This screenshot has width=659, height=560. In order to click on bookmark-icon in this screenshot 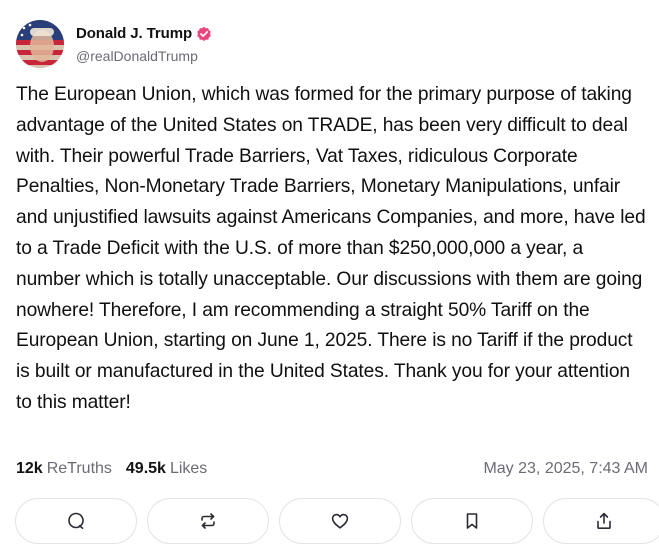, I will do `click(472, 521)`.